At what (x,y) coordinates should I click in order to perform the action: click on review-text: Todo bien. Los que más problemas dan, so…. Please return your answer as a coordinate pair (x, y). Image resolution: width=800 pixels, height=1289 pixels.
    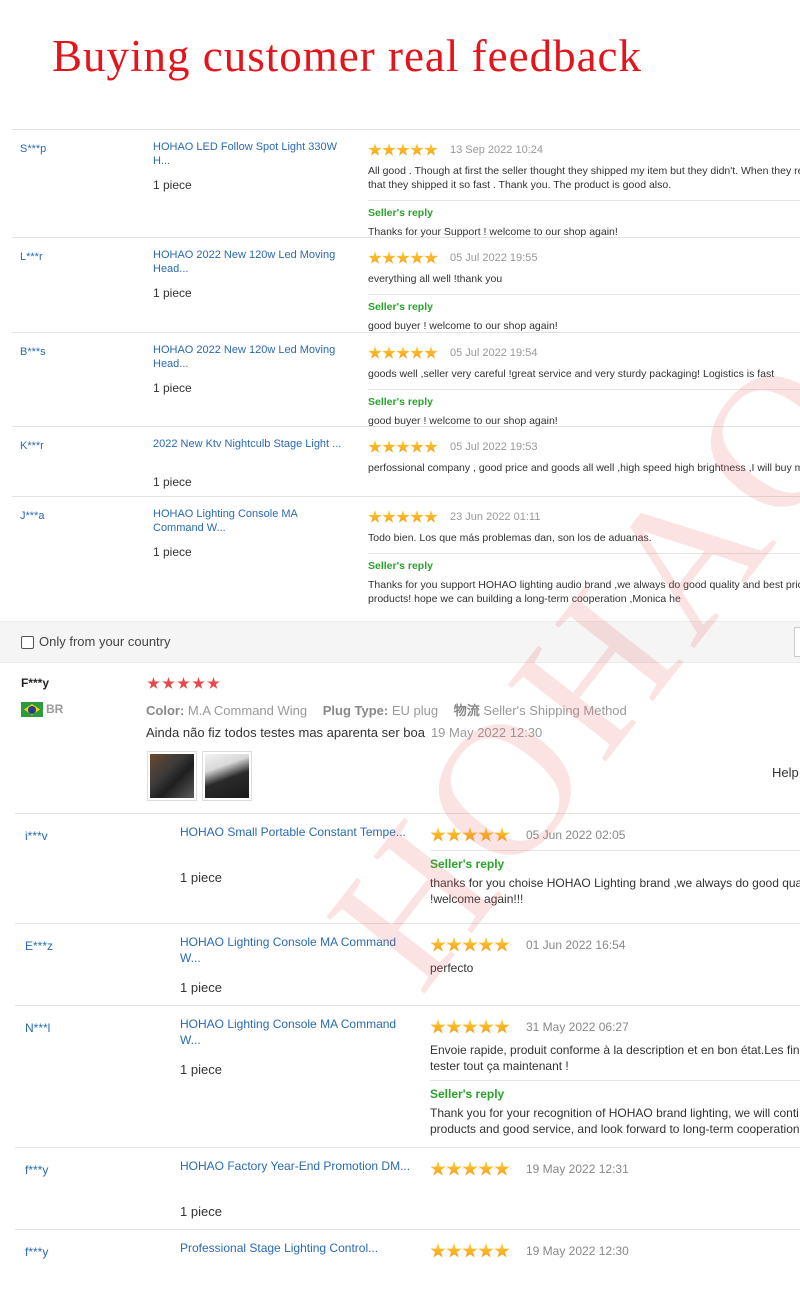
    Looking at the image, I should click on (510, 538).